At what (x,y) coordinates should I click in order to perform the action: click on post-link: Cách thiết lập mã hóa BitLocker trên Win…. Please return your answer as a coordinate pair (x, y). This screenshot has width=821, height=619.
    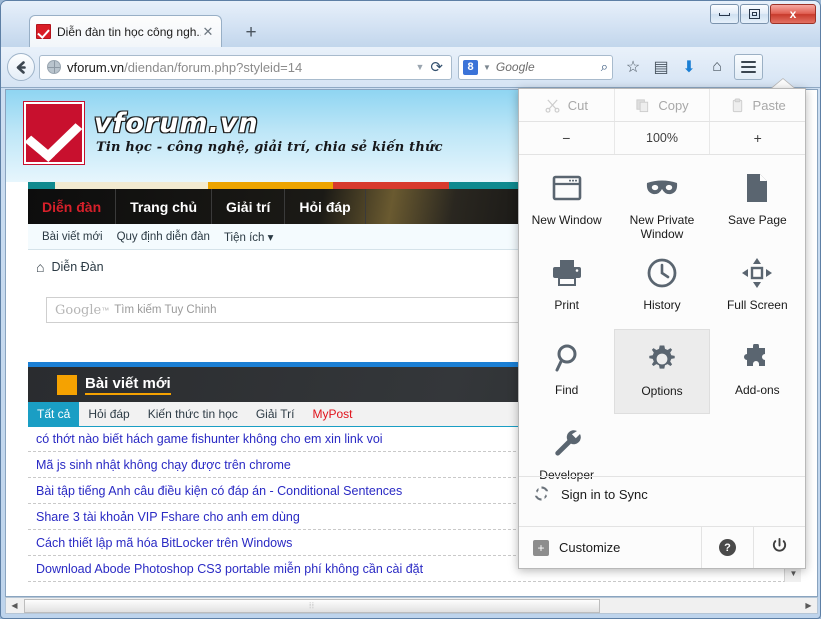
    Looking at the image, I should click on (164, 543).